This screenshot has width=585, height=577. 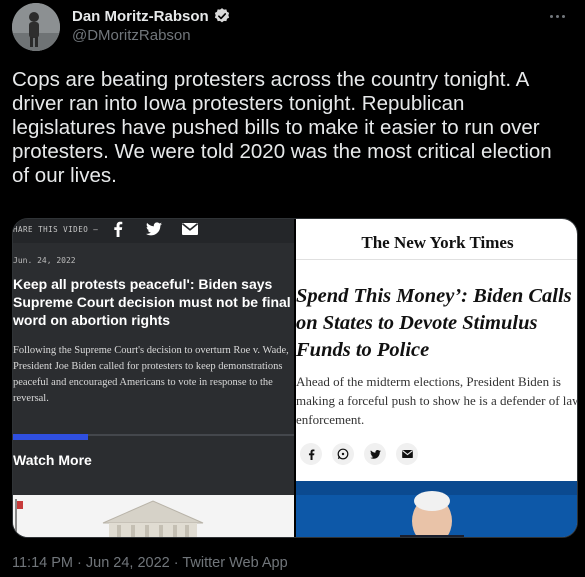 What do you see at coordinates (153, 516) in the screenshot?
I see `supreme-court-image` at bounding box center [153, 516].